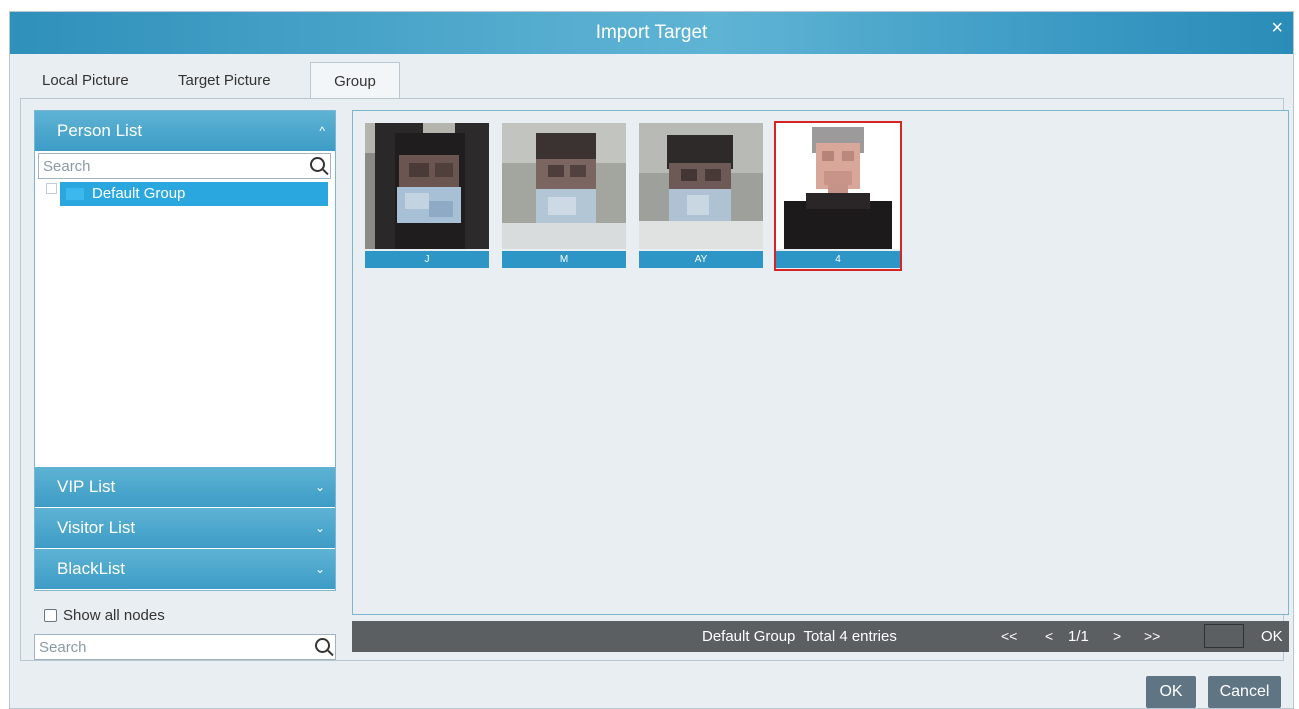  I want to click on dialog-title: Import Target, so click(651, 32).